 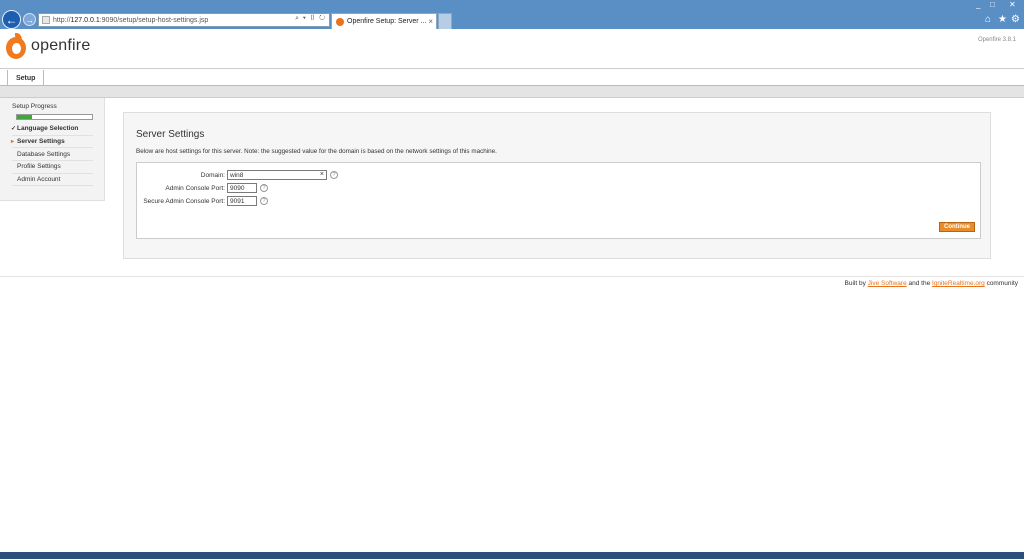 What do you see at coordinates (26, 78) in the screenshot?
I see `tab-setup: Setup` at bounding box center [26, 78].